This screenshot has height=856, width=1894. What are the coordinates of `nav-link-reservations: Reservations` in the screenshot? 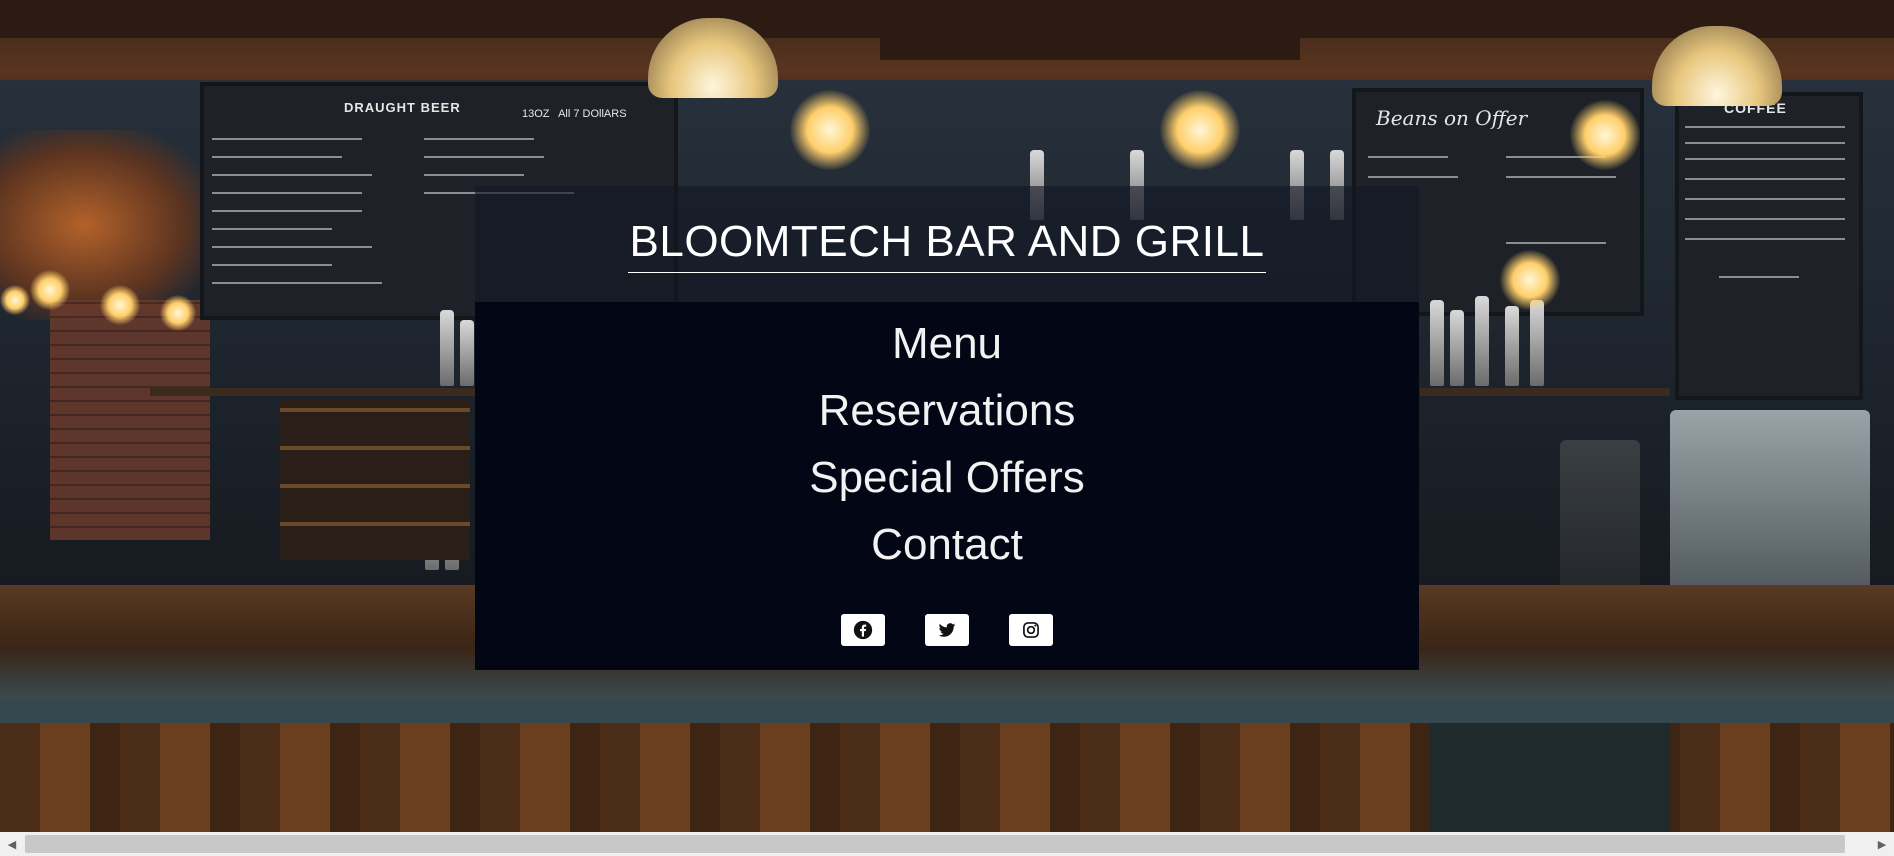 It's located at (947, 410).